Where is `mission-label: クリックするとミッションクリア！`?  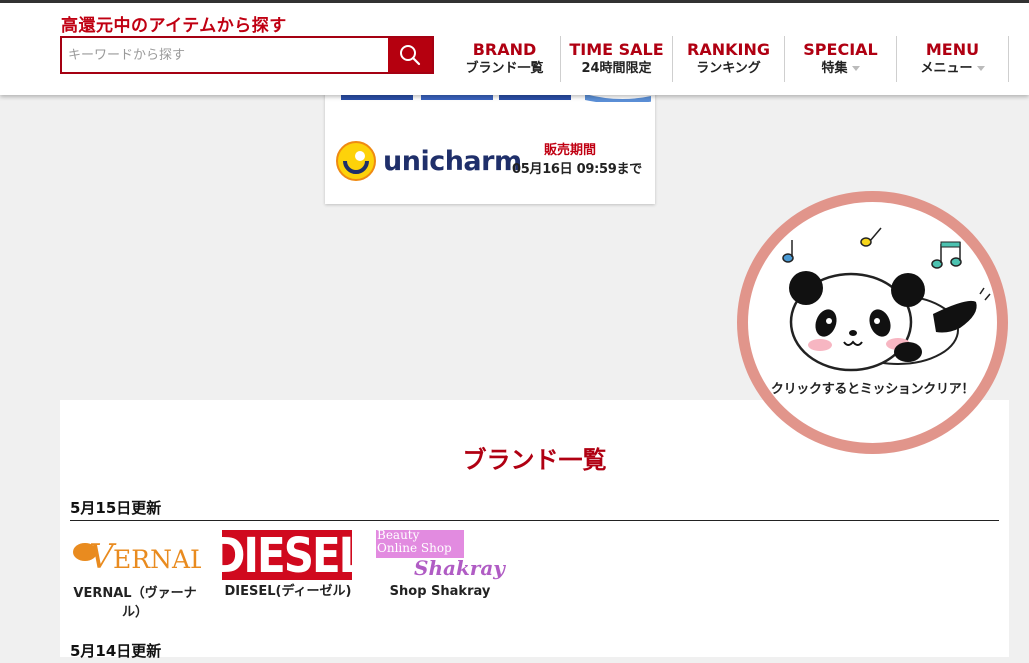
mission-label: クリックするとミッションクリア！ is located at coordinates (872, 389).